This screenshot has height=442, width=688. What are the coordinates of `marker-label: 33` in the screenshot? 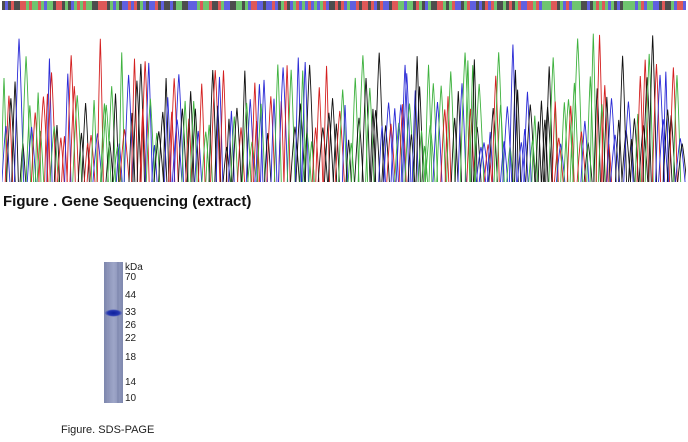 It's located at (131, 312).